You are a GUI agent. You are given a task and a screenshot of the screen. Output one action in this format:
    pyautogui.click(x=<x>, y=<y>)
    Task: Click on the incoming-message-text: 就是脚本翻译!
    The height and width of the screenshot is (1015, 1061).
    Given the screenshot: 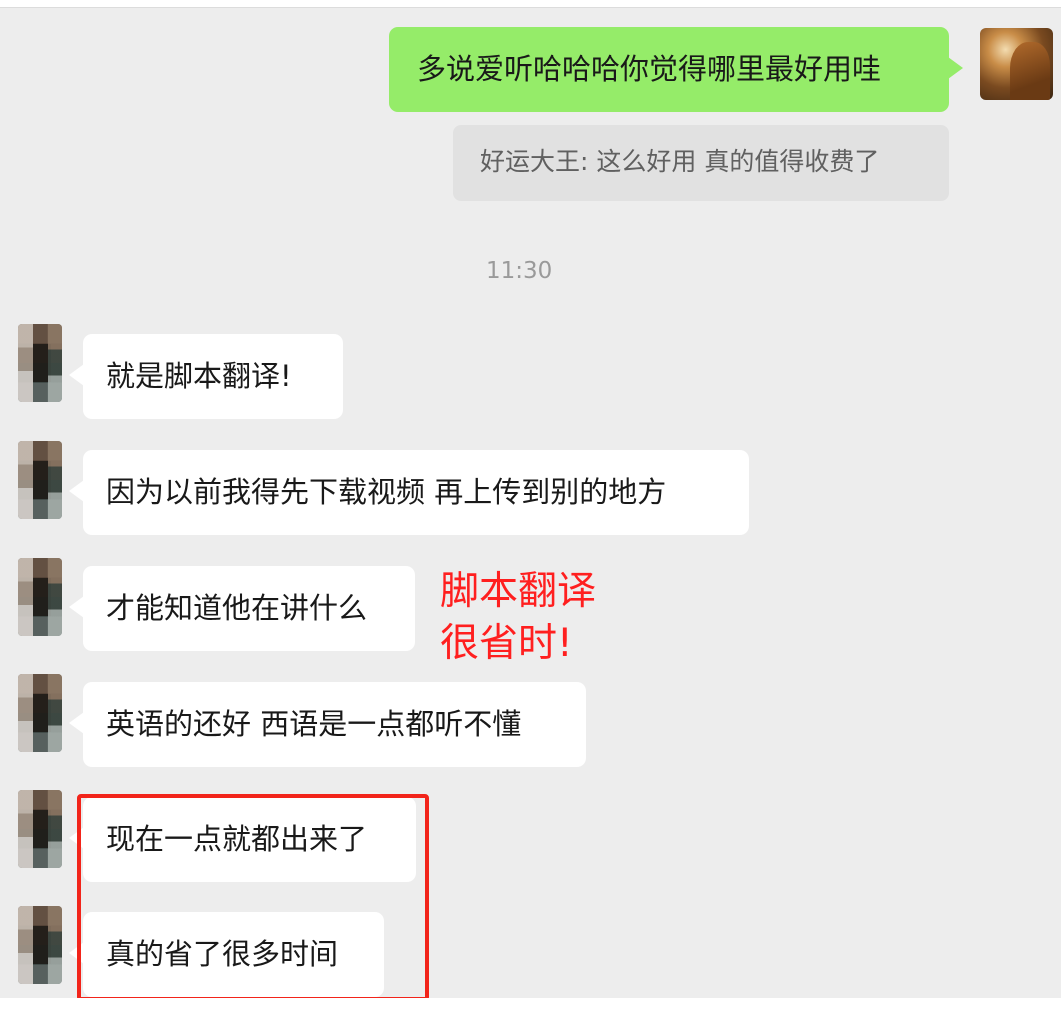 What is the action you would take?
    pyautogui.click(x=199, y=376)
    